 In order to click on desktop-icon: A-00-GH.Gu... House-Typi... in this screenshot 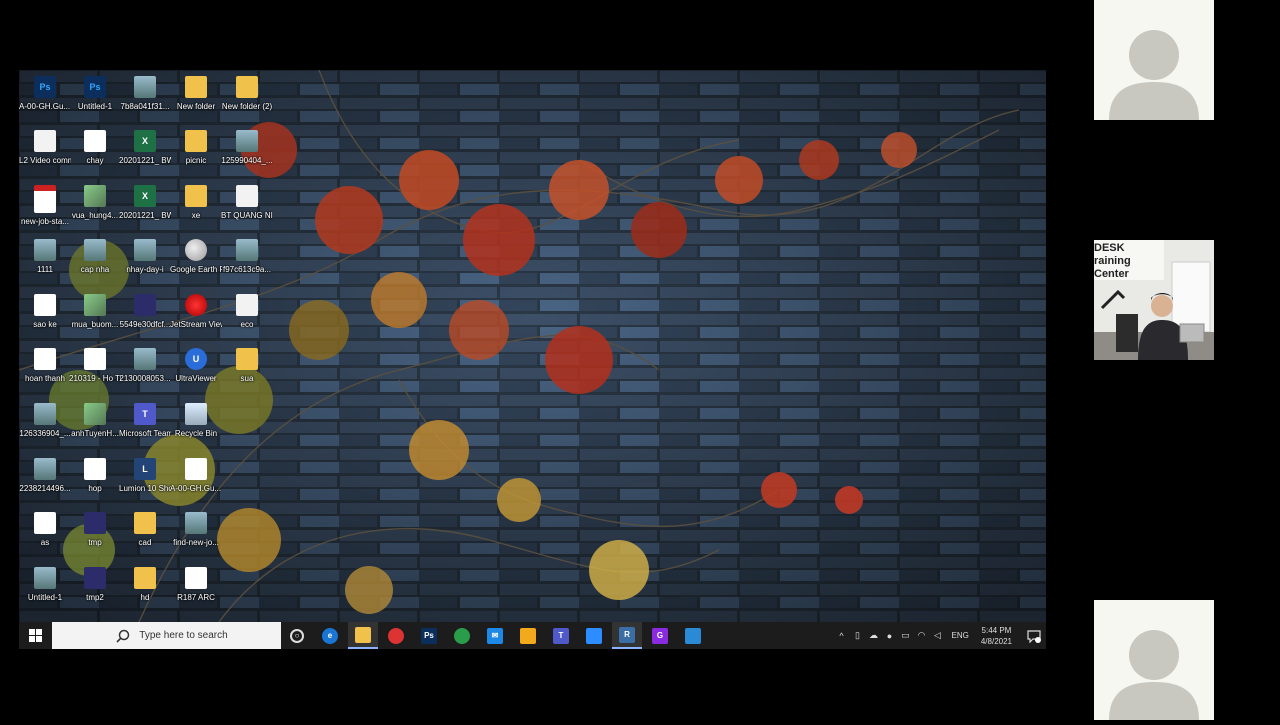, I will do `click(196, 474)`.